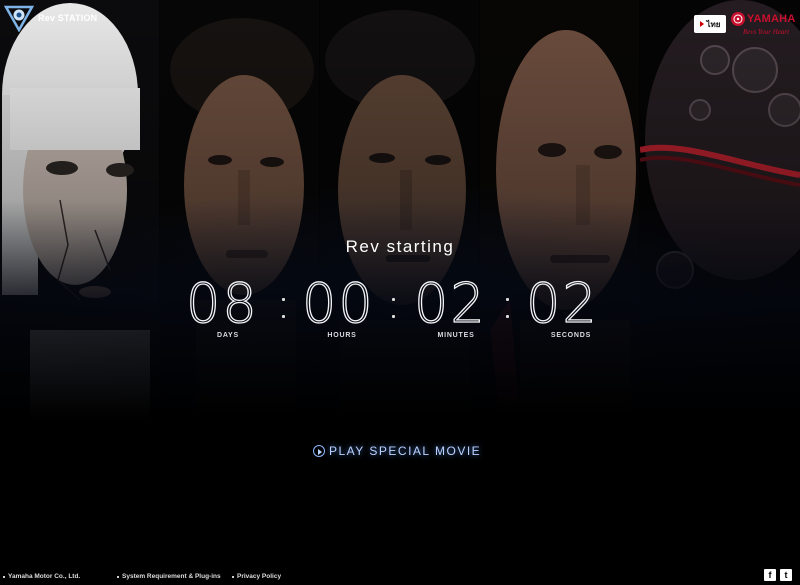 This screenshot has height=585, width=800. Describe the element at coordinates (786, 575) in the screenshot. I see `twitter-icon: t` at that location.